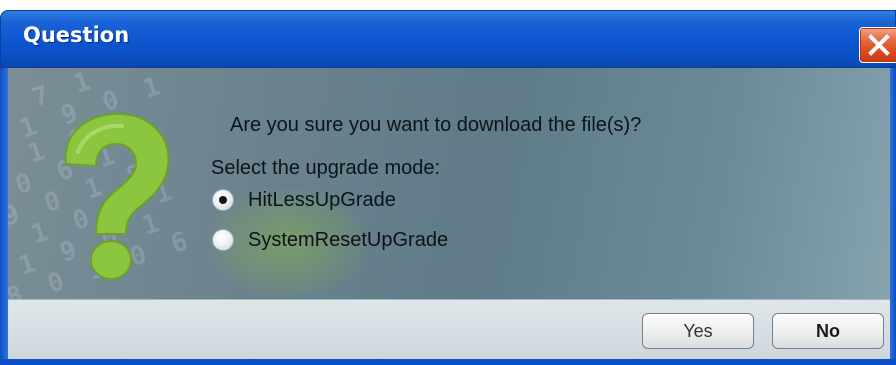  Describe the element at coordinates (76, 35) in the screenshot. I see `window-title: Question` at that location.